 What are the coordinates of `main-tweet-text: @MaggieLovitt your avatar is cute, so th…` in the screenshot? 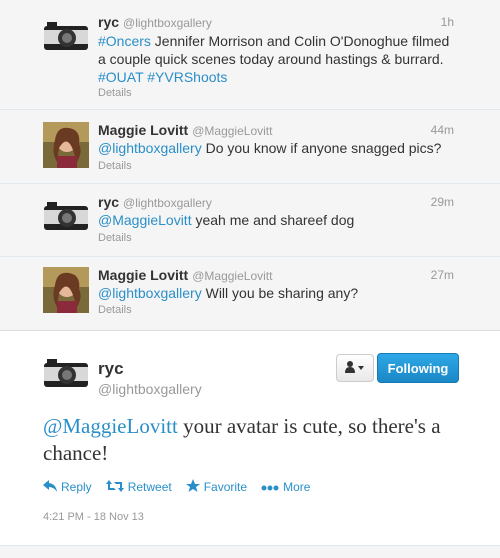 It's located at (242, 439).